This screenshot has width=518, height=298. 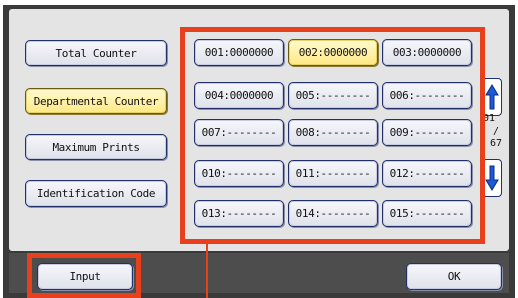 What do you see at coordinates (489, 118) in the screenshot?
I see `page-current: 01` at bounding box center [489, 118].